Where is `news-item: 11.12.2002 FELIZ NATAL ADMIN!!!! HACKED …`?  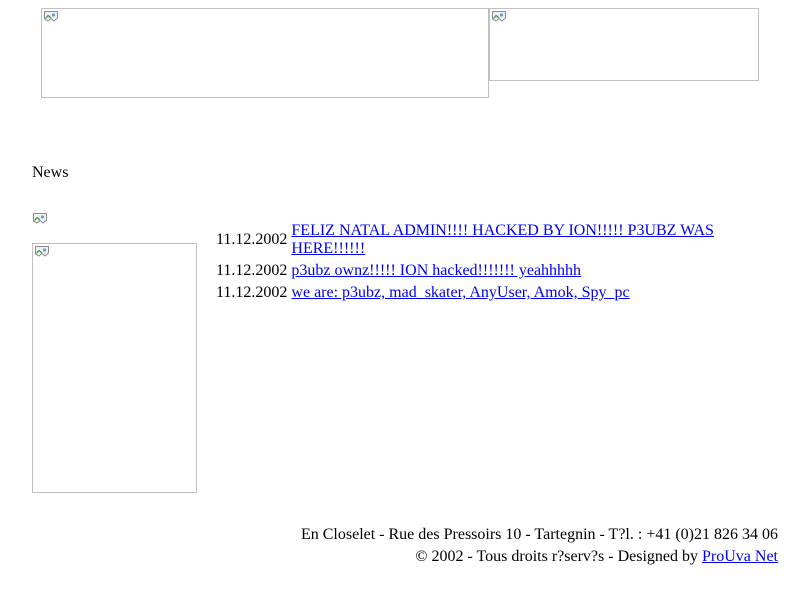
news-item: 11.12.2002 FELIZ NATAL ADMIN!!!! HACKED … is located at coordinates (467, 240).